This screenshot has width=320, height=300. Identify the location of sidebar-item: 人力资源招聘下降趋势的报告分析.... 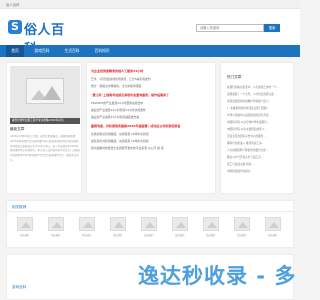
(260, 150).